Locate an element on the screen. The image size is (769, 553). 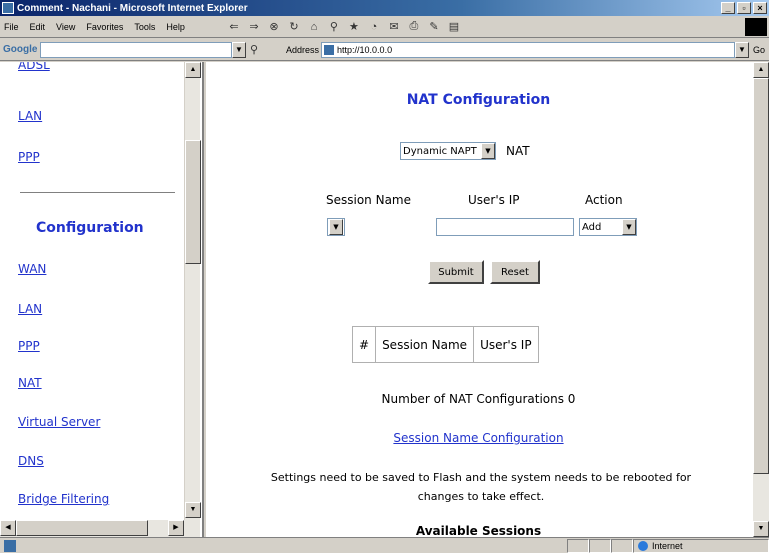
table-header-index: # is located at coordinates (364, 344).